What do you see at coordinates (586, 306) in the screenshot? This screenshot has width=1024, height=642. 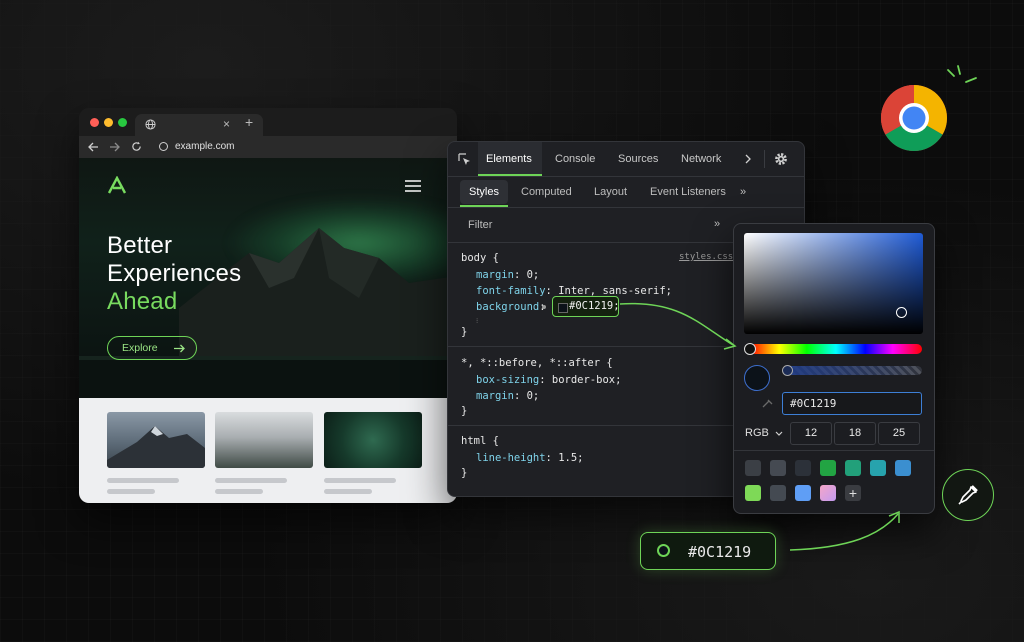 I see `background-value-highlight: #0C1219;` at bounding box center [586, 306].